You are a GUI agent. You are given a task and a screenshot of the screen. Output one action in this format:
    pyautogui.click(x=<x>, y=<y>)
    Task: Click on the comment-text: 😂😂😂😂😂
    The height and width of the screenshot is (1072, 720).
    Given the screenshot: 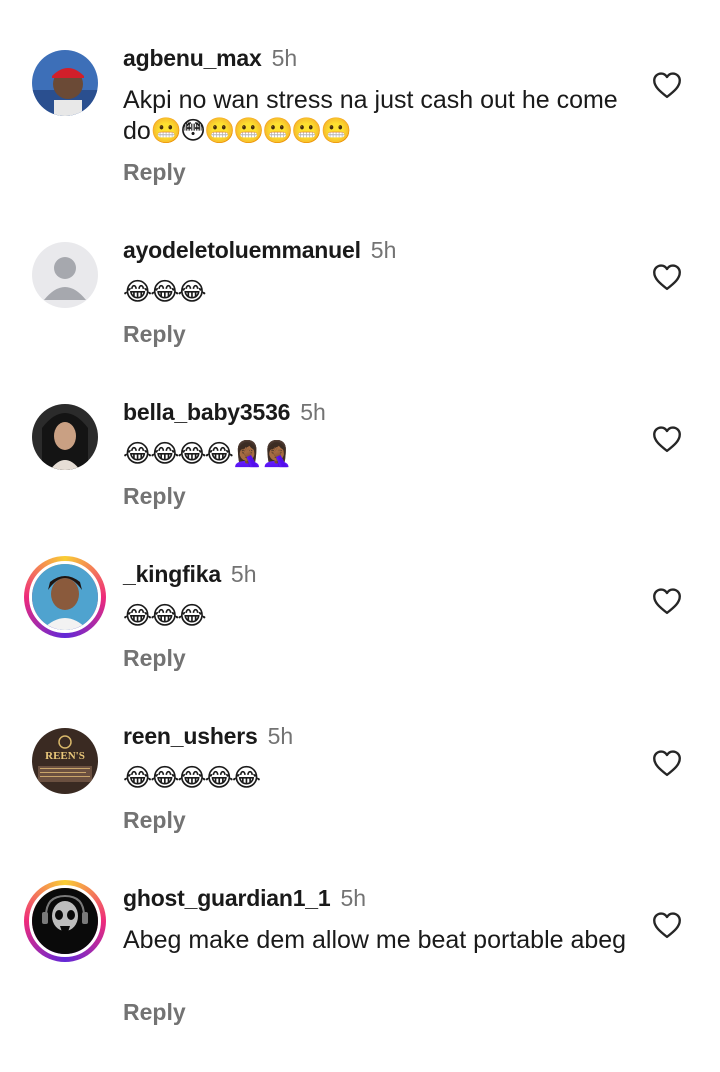 What is the action you would take?
    pyautogui.click(x=378, y=778)
    